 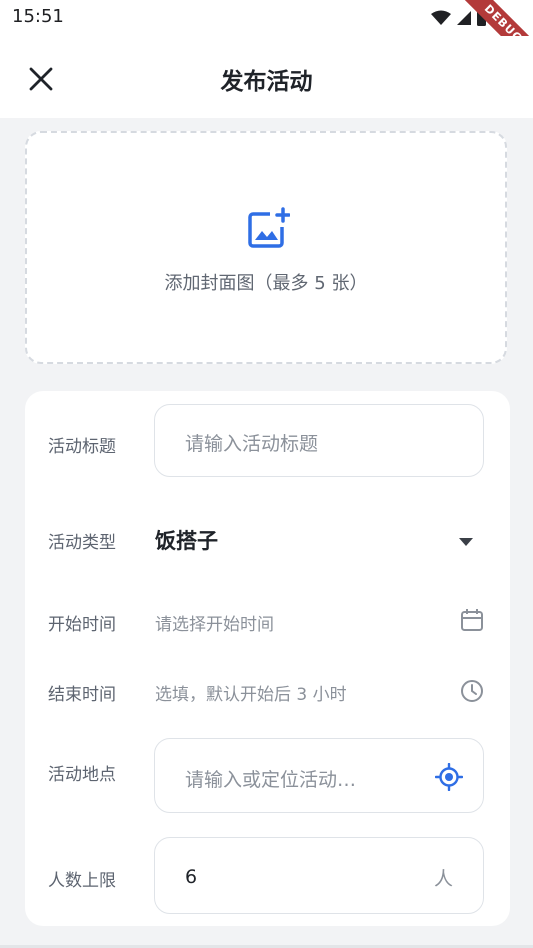 I want to click on max-people-input: 6 人, so click(x=319, y=875).